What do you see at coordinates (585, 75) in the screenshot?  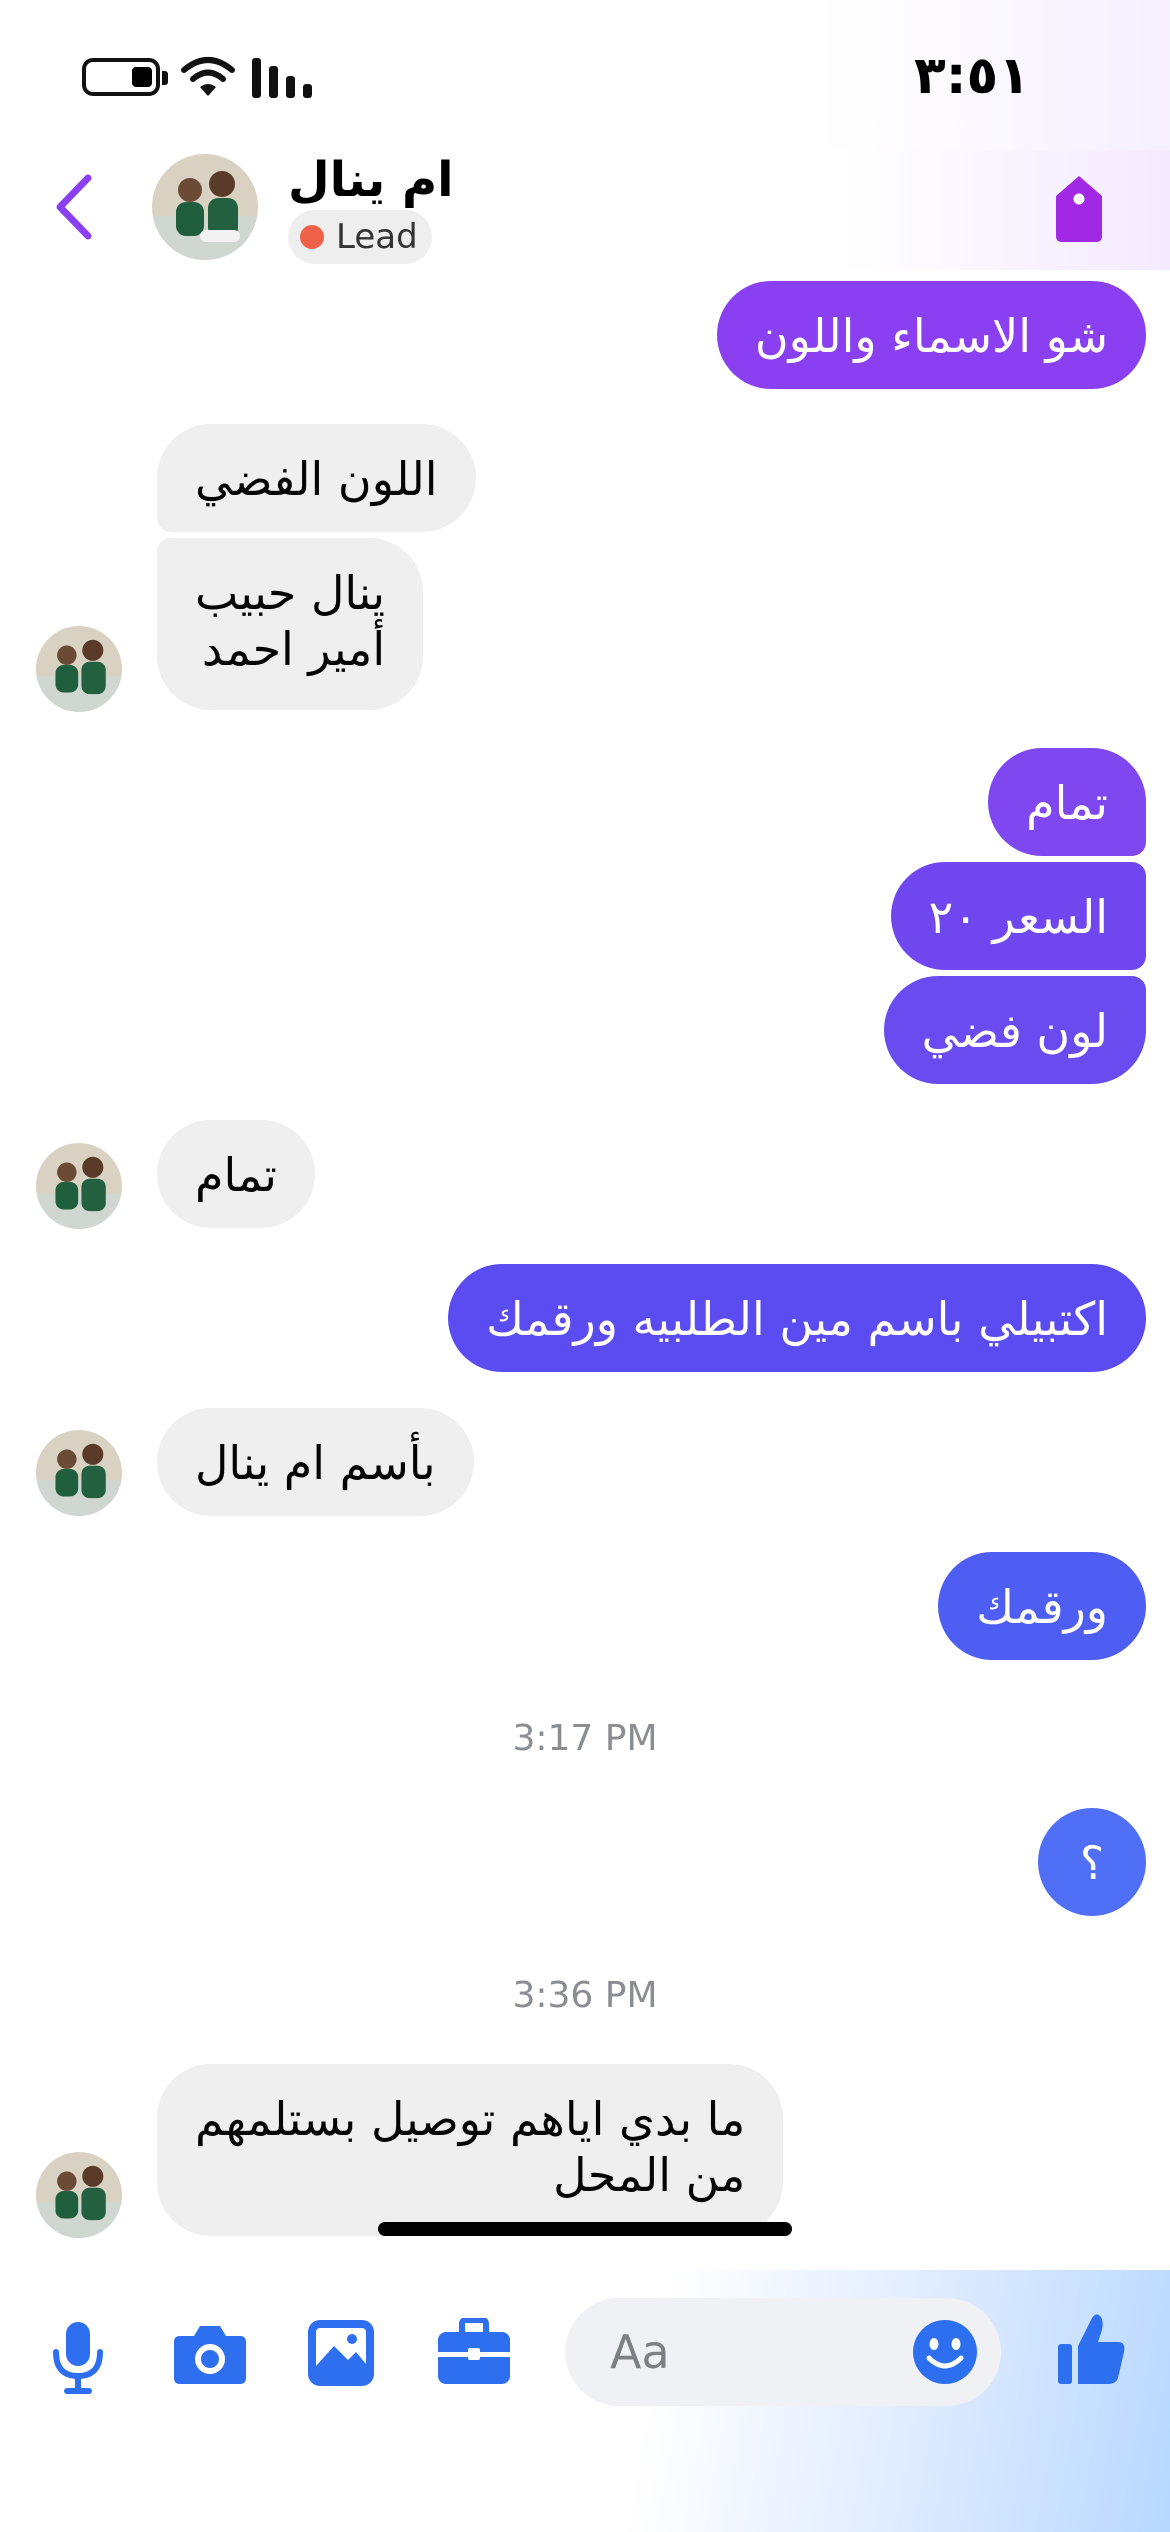 I see `status-bar: ٣:٥١` at bounding box center [585, 75].